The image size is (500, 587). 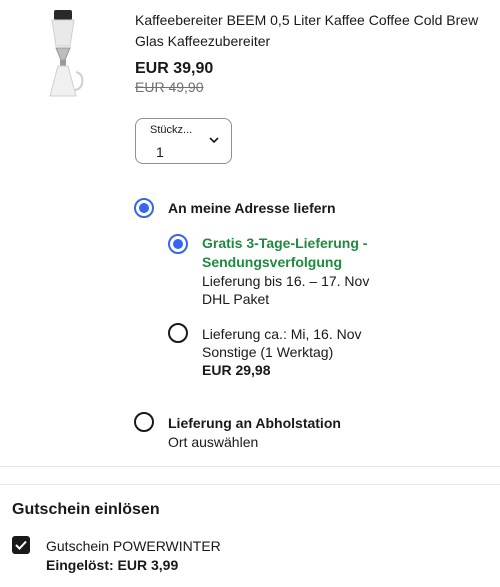 I want to click on quantity-select: Stückz... 1, so click(x=183, y=141).